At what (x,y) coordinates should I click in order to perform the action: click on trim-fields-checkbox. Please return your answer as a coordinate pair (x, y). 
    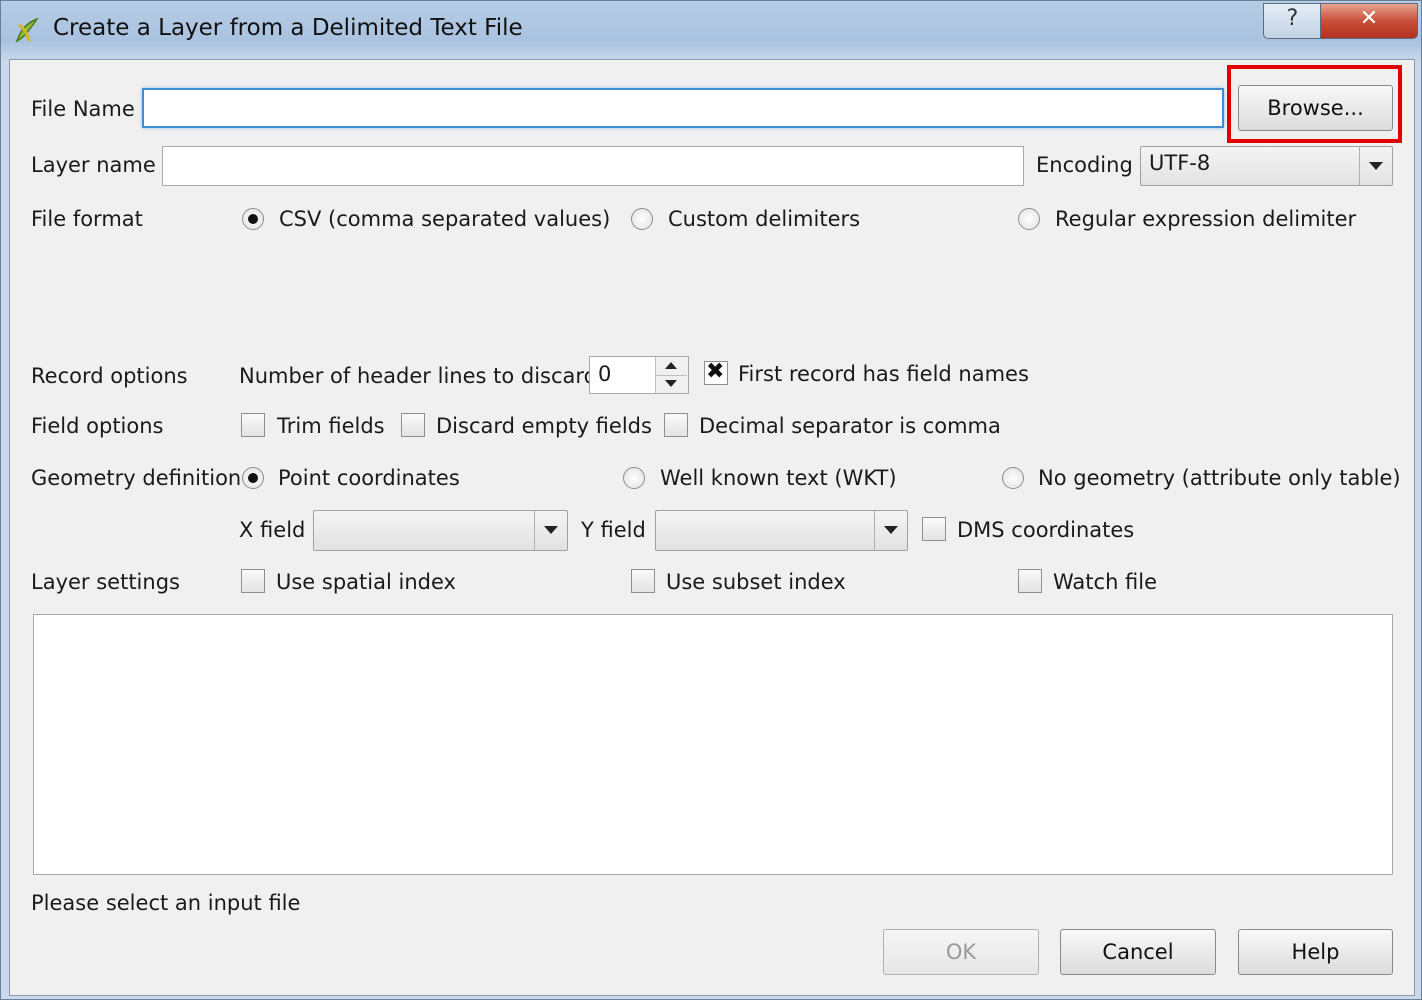
    Looking at the image, I should click on (253, 425).